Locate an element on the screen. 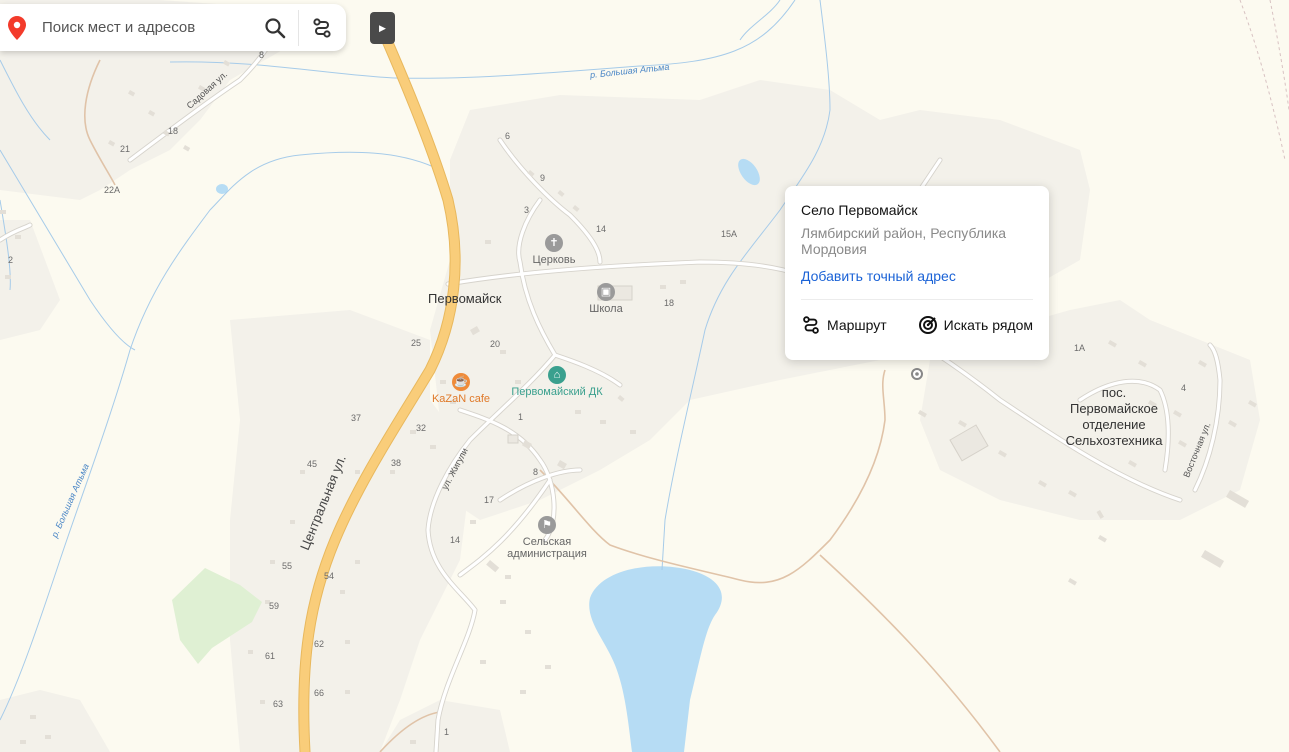 The height and width of the screenshot is (752, 1289). popup-title: Село Первомайск is located at coordinates (859, 210).